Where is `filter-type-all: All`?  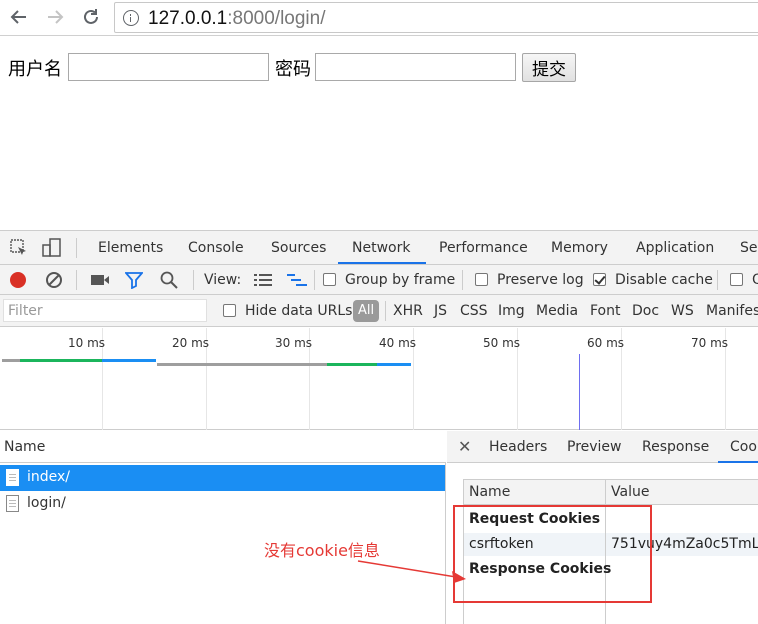 filter-type-all: All is located at coordinates (366, 311).